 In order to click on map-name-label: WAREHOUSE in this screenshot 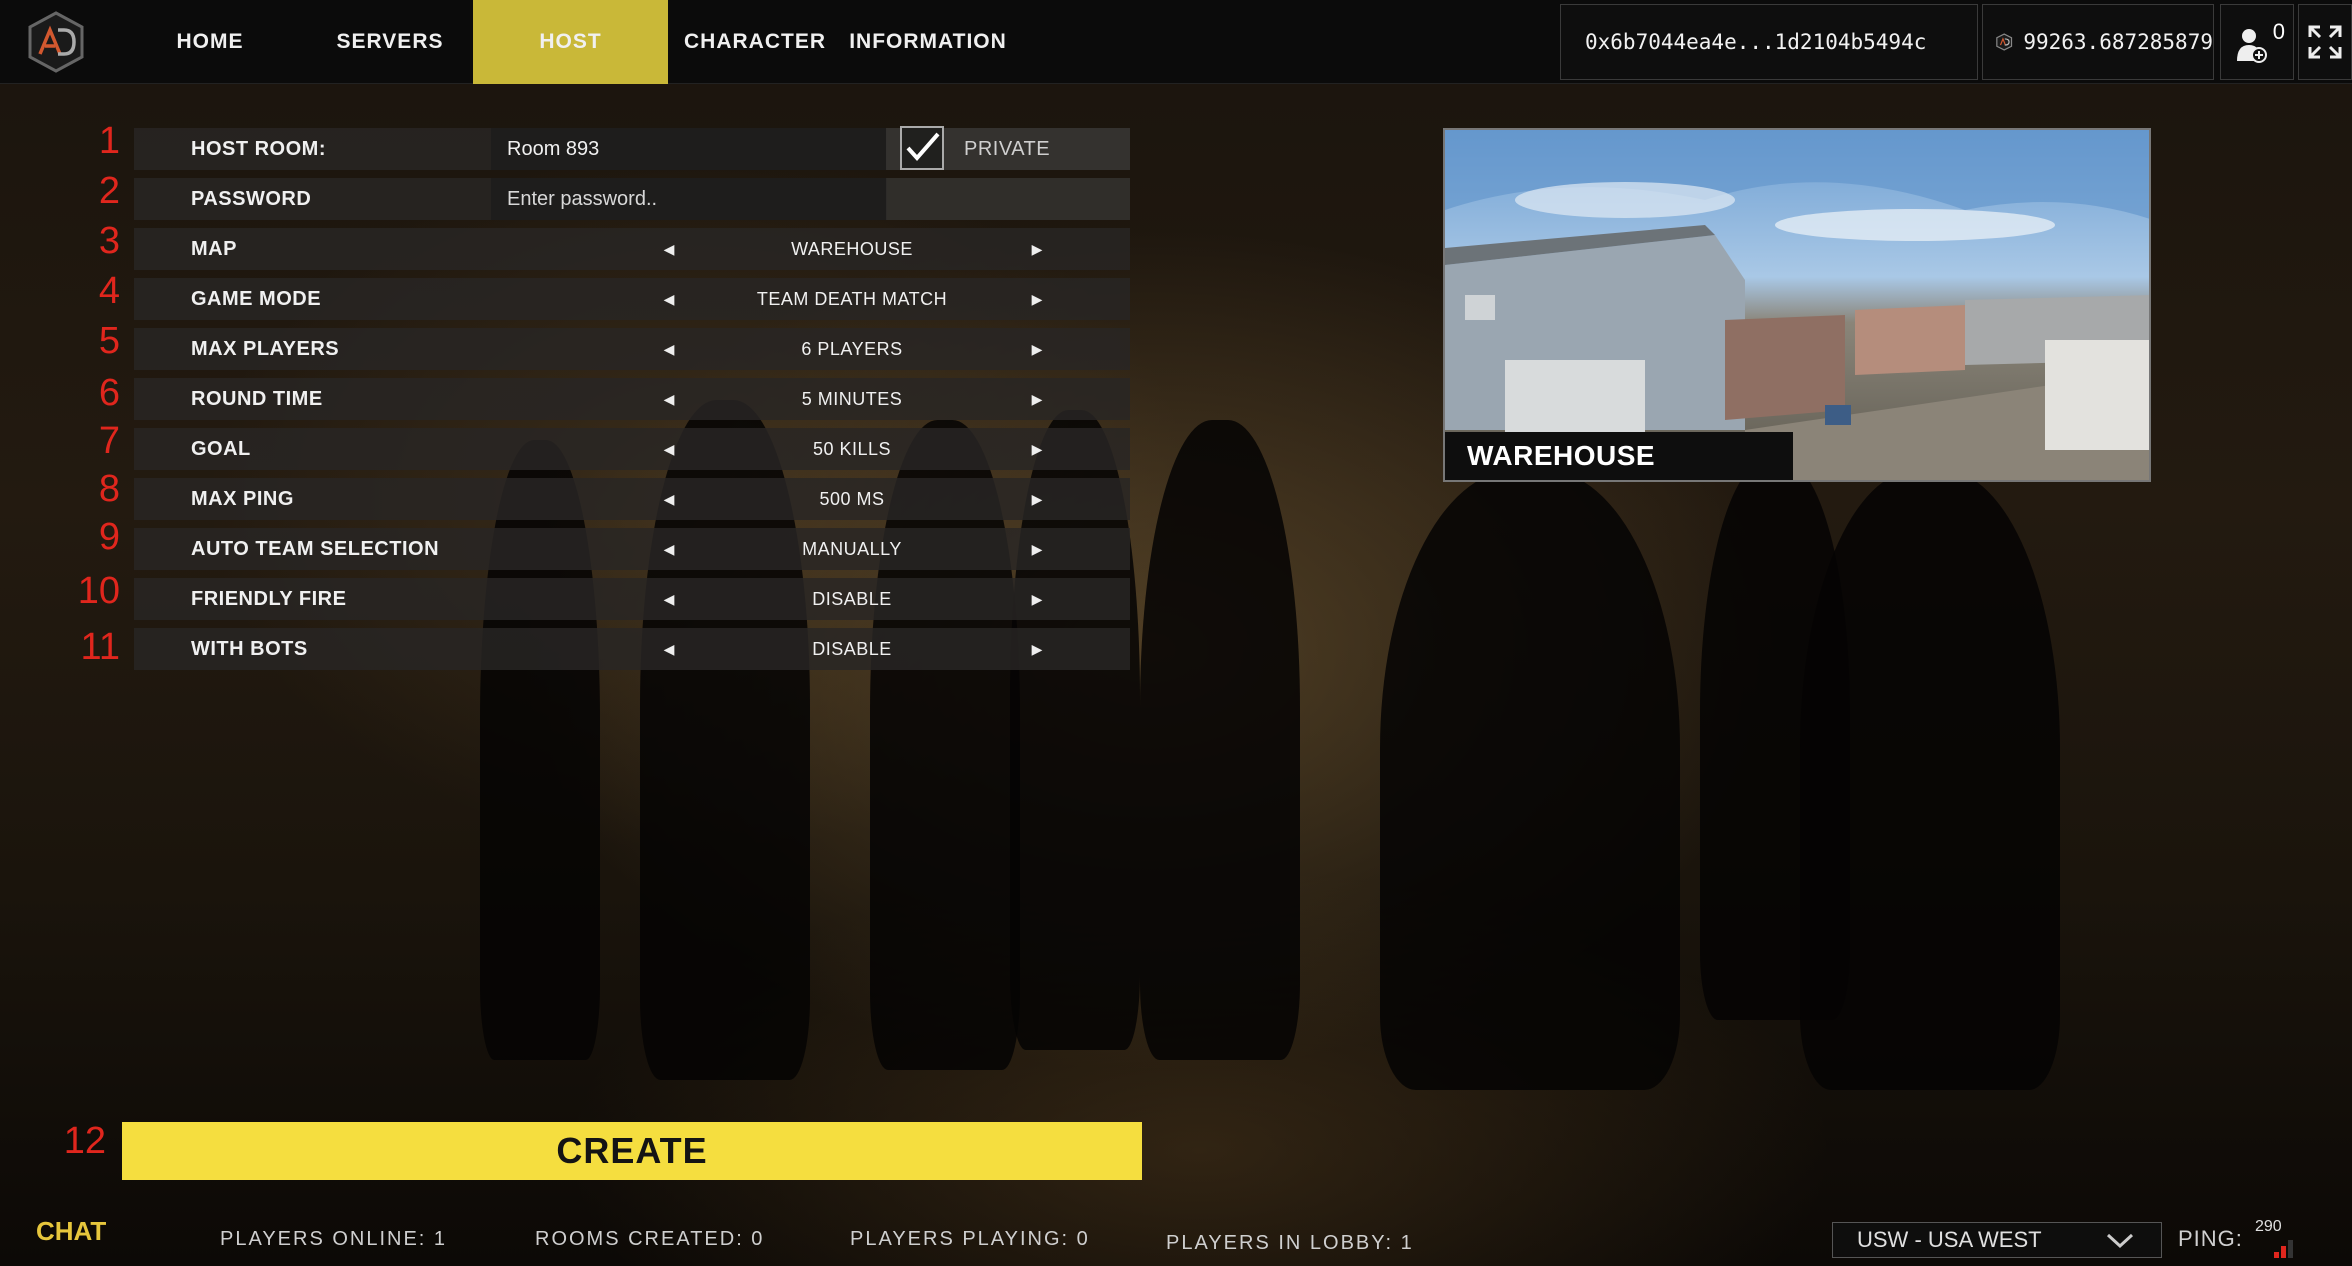, I will do `click(1619, 456)`.